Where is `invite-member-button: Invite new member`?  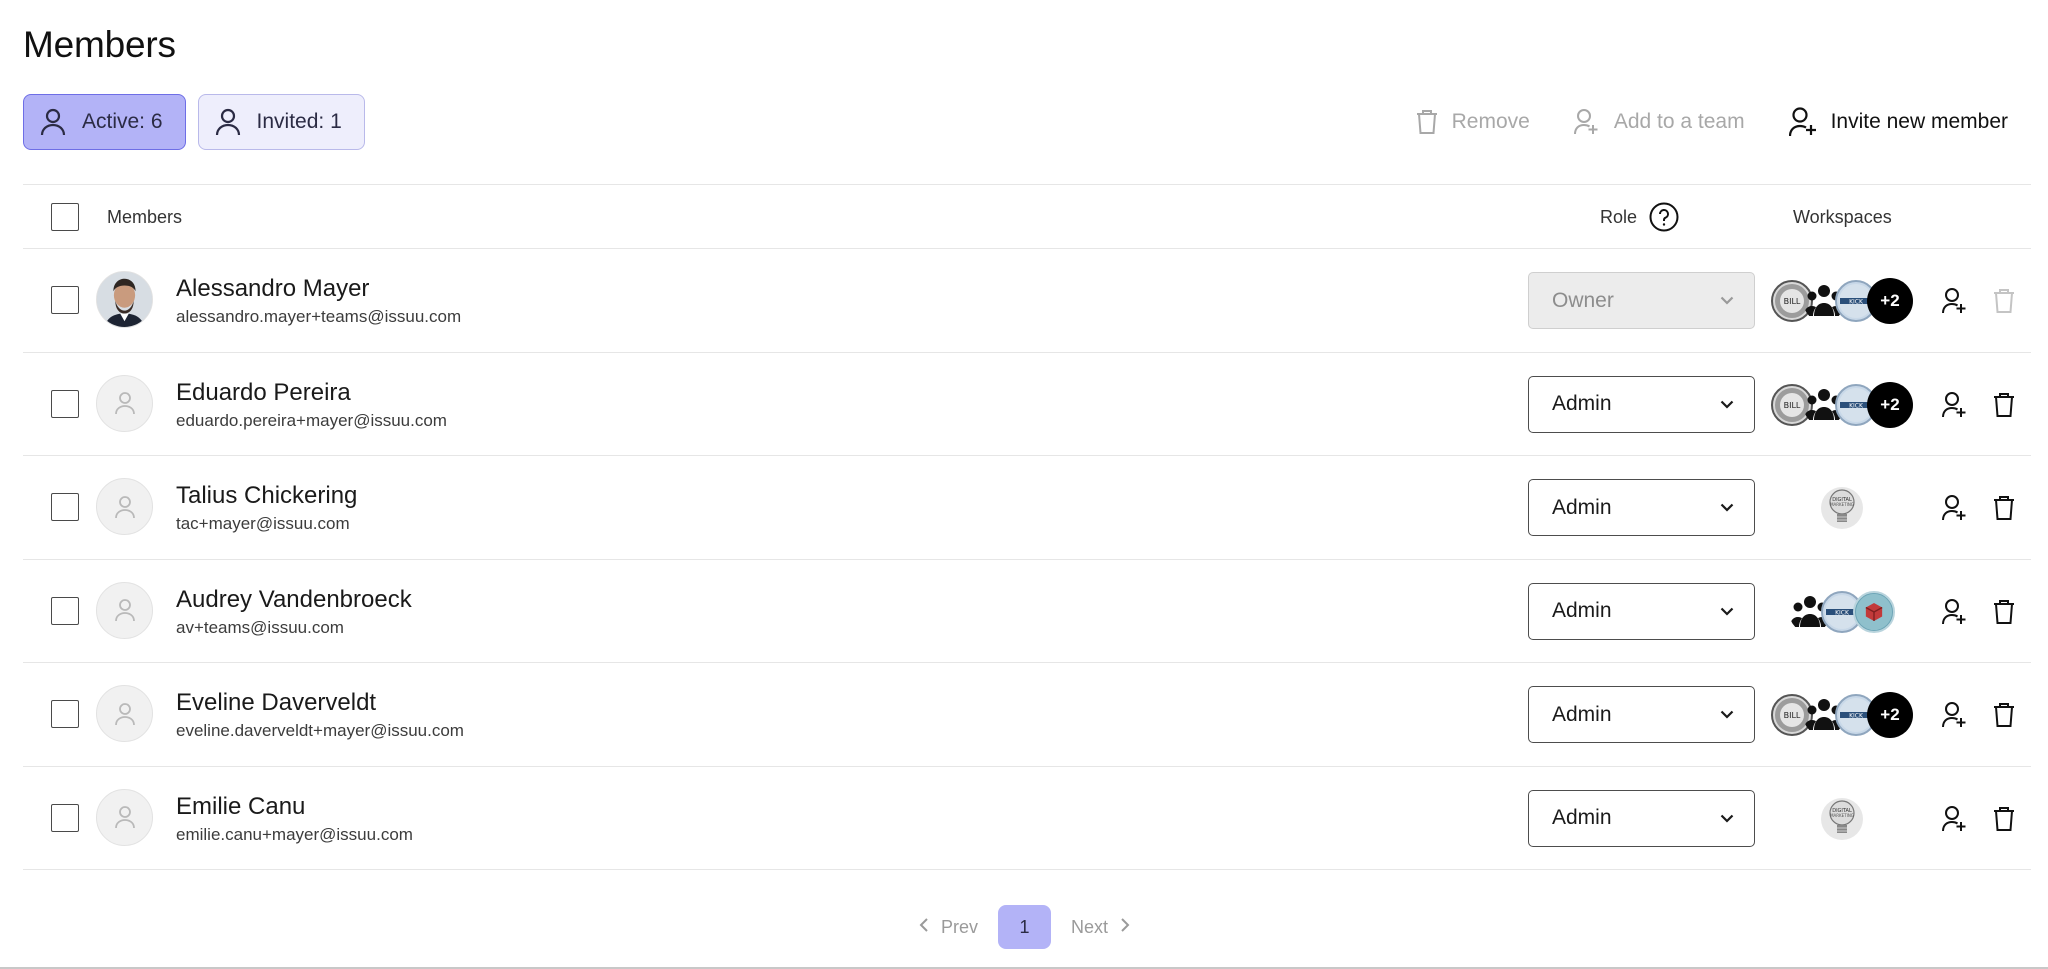 invite-member-button: Invite new member is located at coordinates (1887, 122).